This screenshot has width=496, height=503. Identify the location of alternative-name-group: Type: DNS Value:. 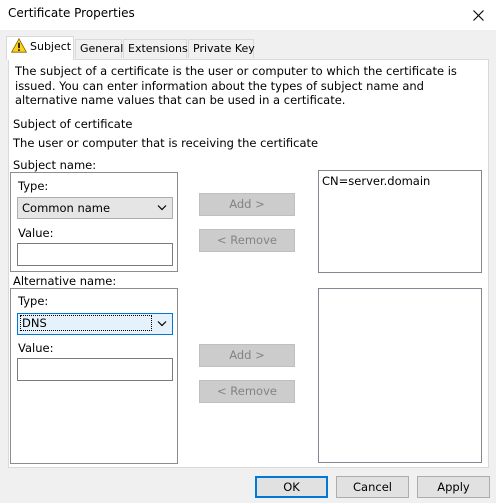
(94, 376).